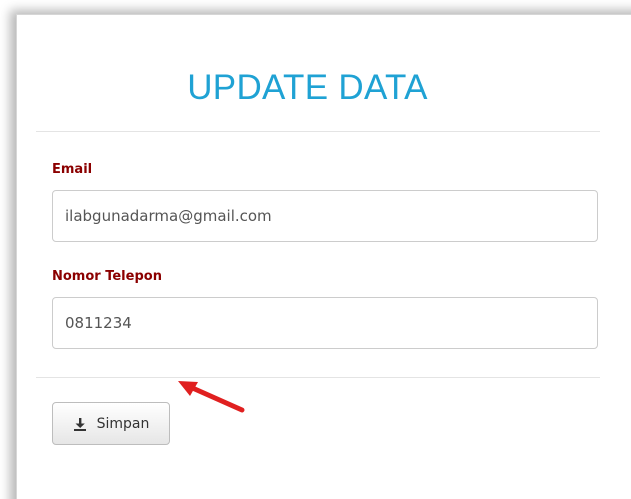 The width and height of the screenshot is (631, 499). What do you see at coordinates (72, 169) in the screenshot?
I see `email-label: Email` at bounding box center [72, 169].